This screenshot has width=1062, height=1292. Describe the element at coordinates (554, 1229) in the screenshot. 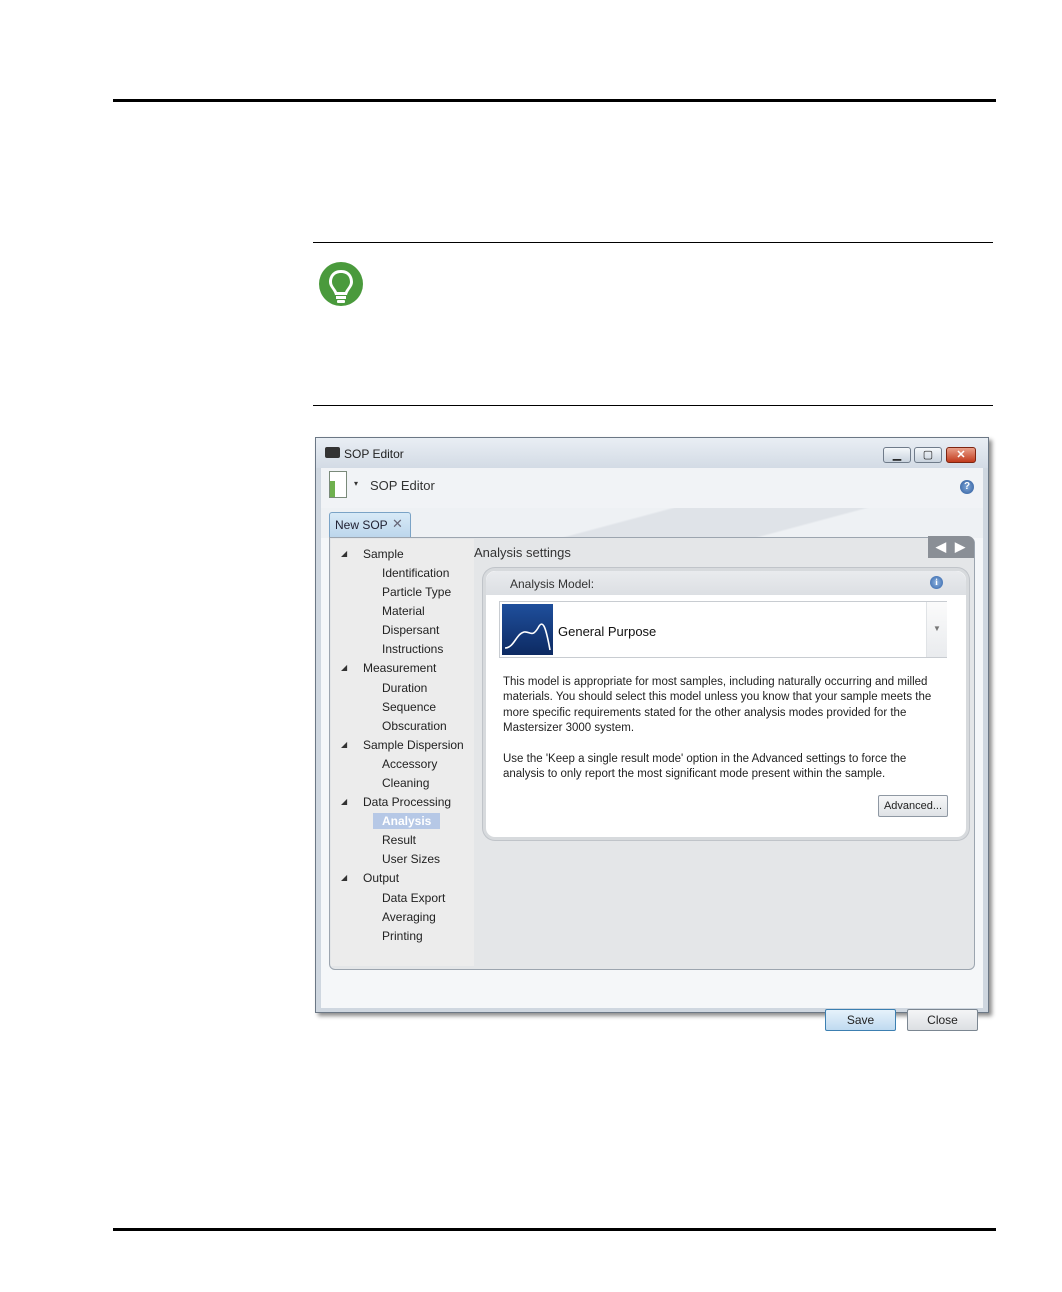

I see `bottom-rule` at that location.